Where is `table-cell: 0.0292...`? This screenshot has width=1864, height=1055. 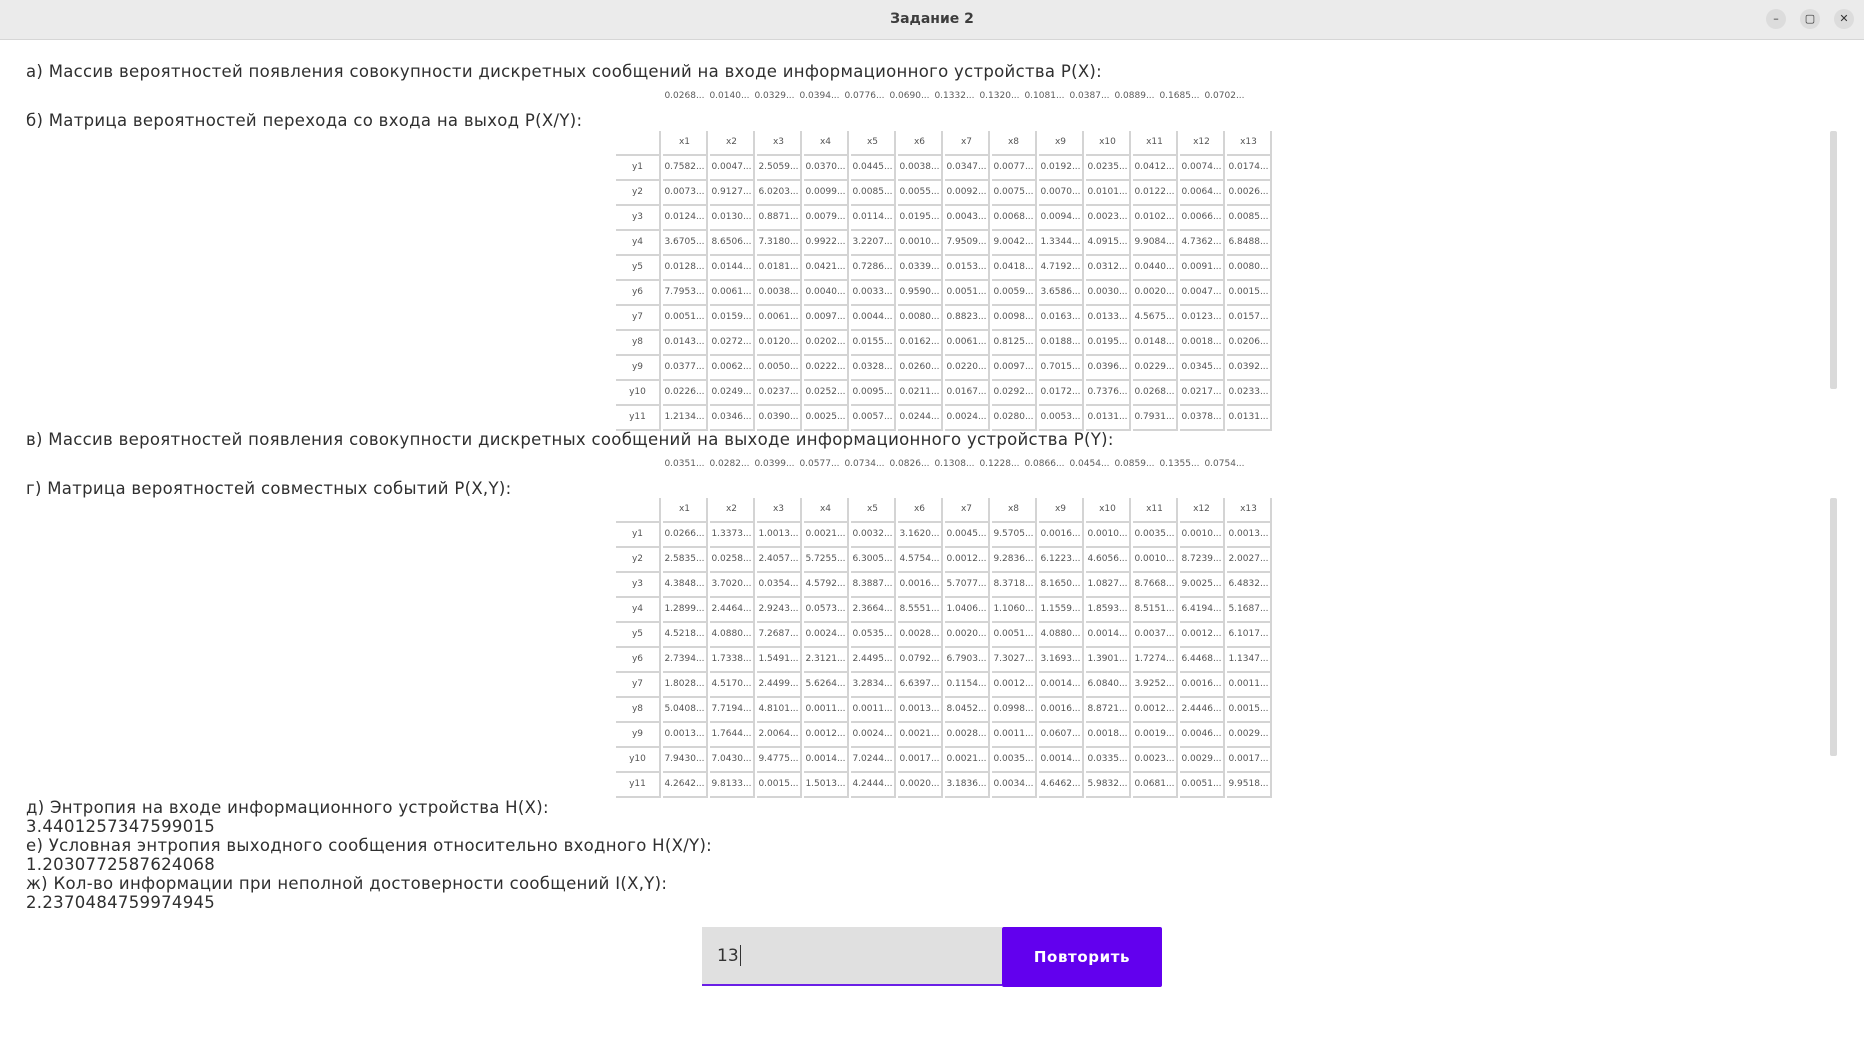
table-cell: 0.0292... is located at coordinates (1014, 393).